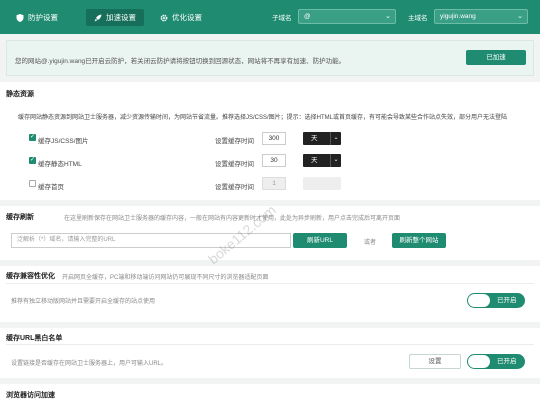 This screenshot has height=400, width=540. What do you see at coordinates (165, 278) in the screenshot?
I see `cache-compat-desc: 开启网页全缓存，PC端和移动端访问网站仍可展现不同尺寸的浏览器适配页面` at bounding box center [165, 278].